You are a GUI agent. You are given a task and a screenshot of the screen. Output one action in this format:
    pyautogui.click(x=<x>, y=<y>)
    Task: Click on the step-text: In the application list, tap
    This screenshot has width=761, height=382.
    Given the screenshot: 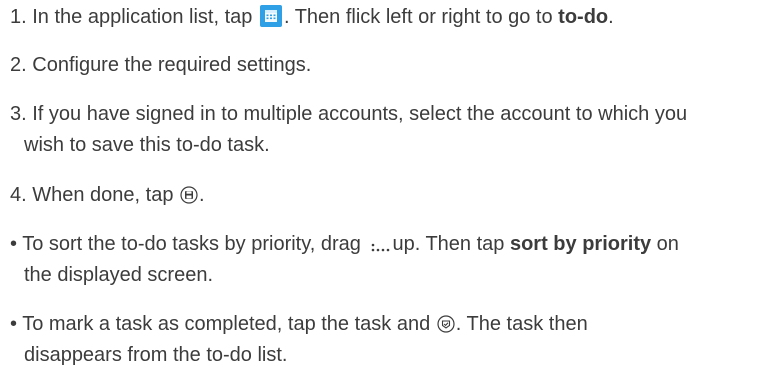 What is the action you would take?
    pyautogui.click(x=142, y=17)
    